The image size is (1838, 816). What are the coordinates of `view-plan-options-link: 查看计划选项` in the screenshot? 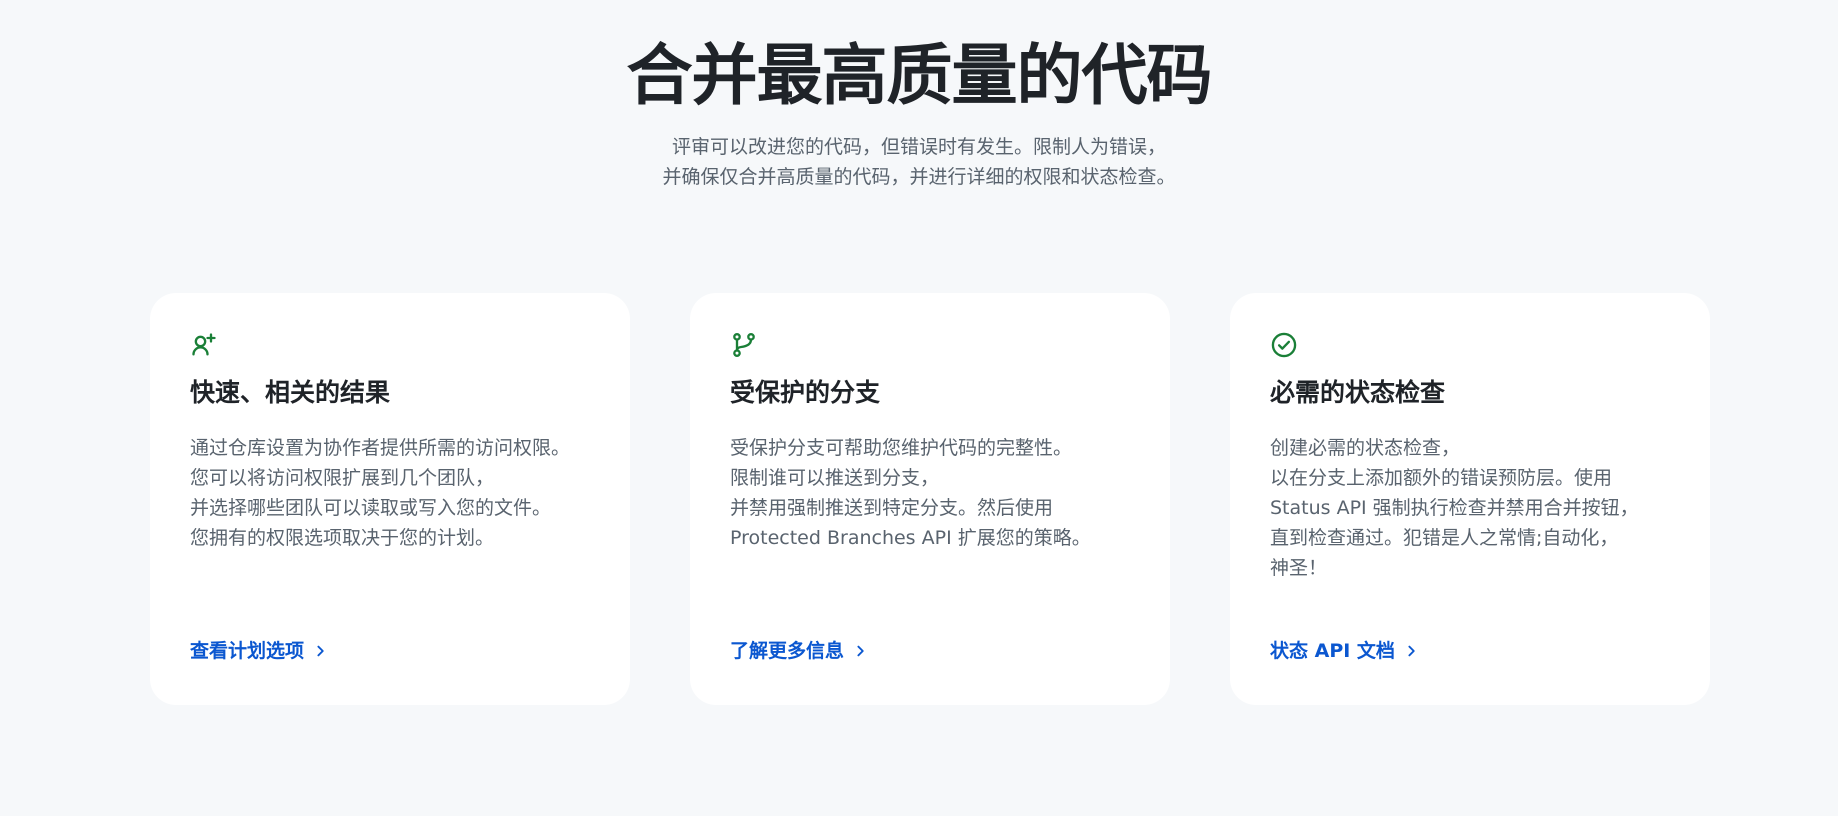 It's located at (259, 651).